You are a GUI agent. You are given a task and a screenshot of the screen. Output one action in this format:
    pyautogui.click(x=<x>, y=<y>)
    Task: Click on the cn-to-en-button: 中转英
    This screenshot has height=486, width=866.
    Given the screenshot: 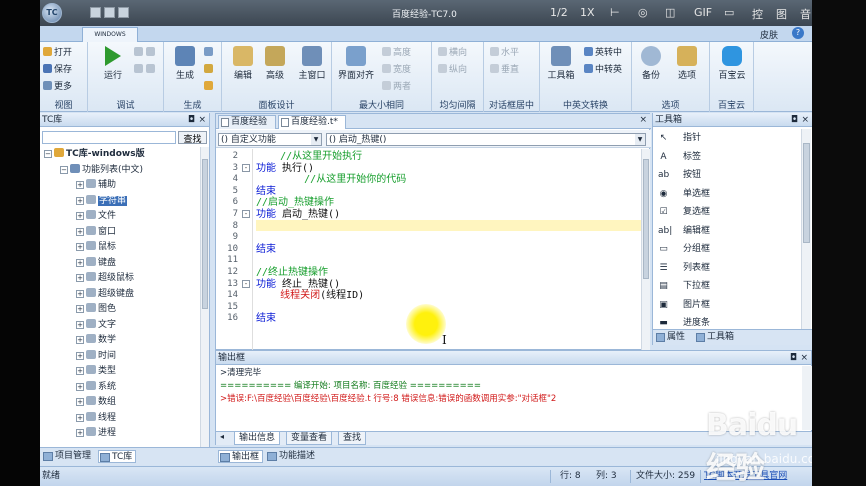 What is the action you would take?
    pyautogui.click(x=603, y=70)
    